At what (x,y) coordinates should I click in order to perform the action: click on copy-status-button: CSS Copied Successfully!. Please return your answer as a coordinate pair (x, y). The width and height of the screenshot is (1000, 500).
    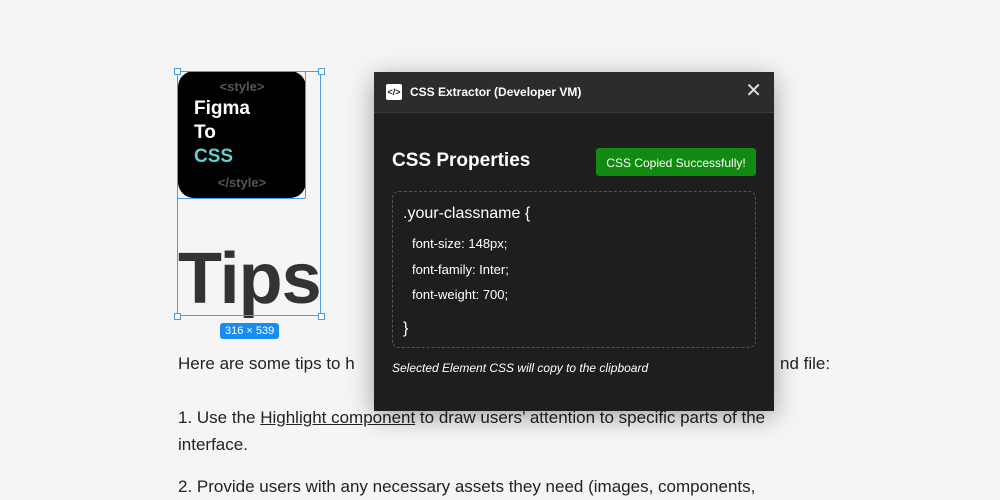
    Looking at the image, I should click on (676, 162).